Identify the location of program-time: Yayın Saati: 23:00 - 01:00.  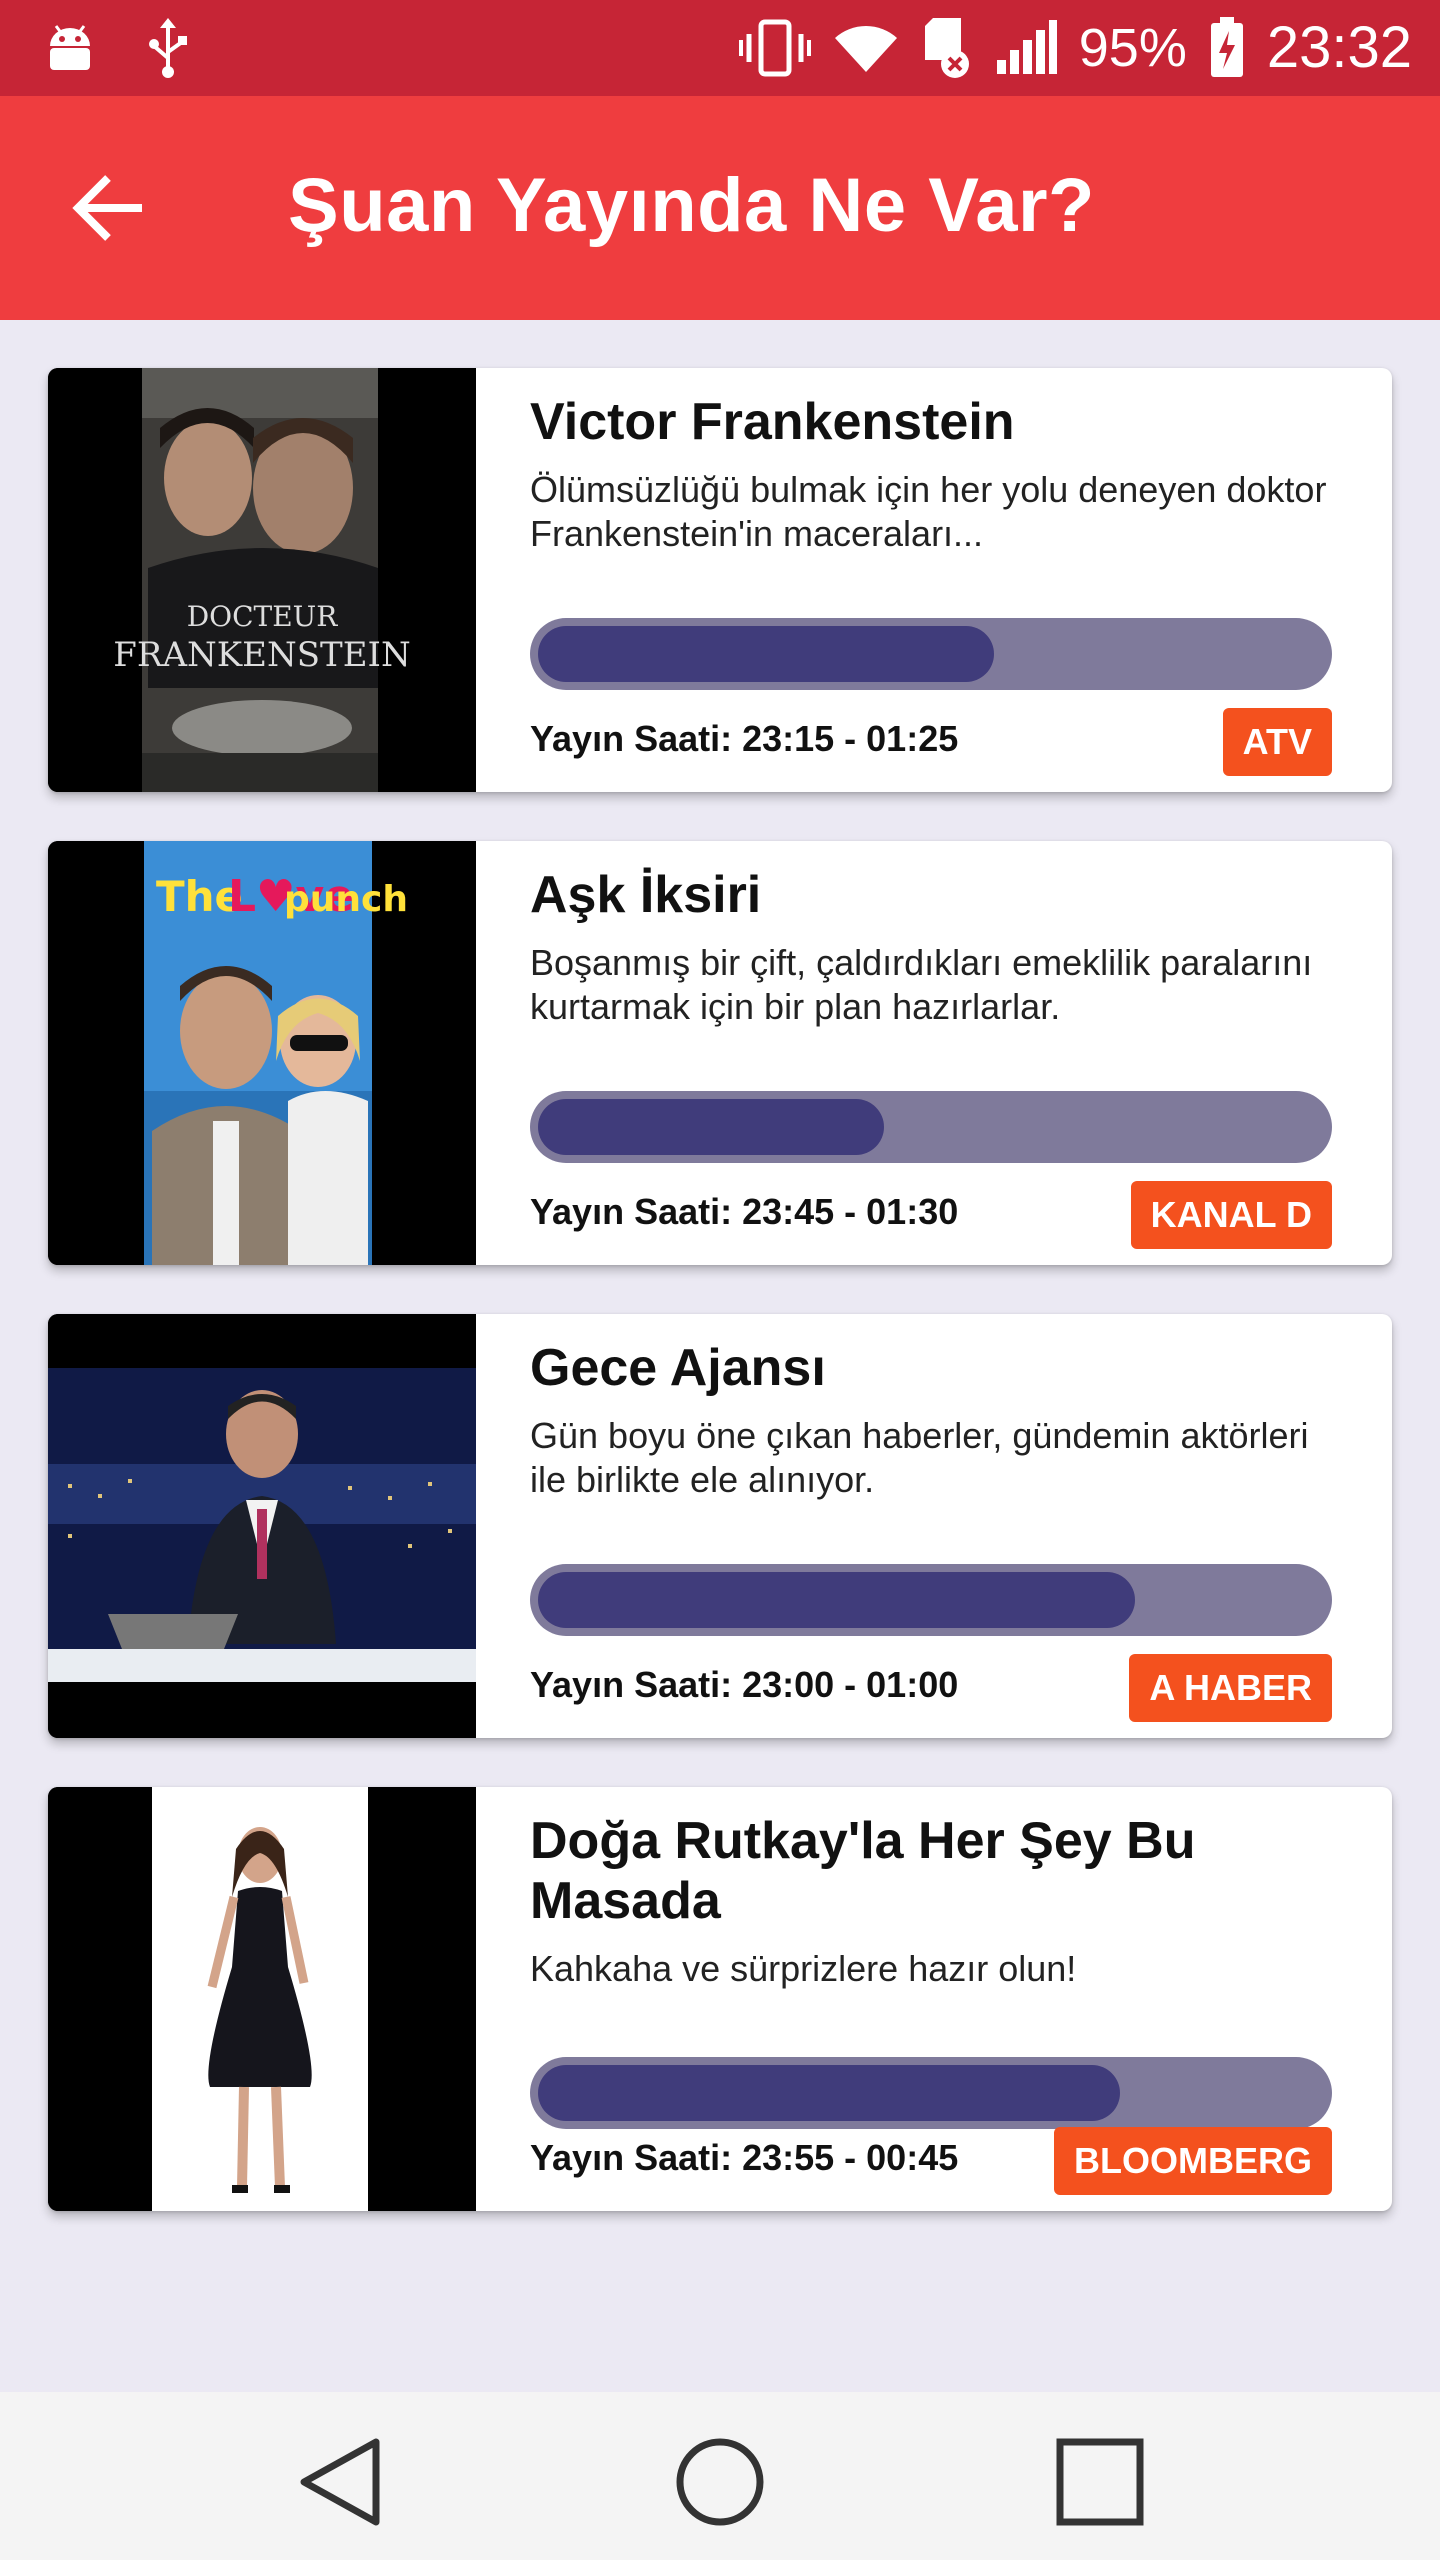
(744, 1684).